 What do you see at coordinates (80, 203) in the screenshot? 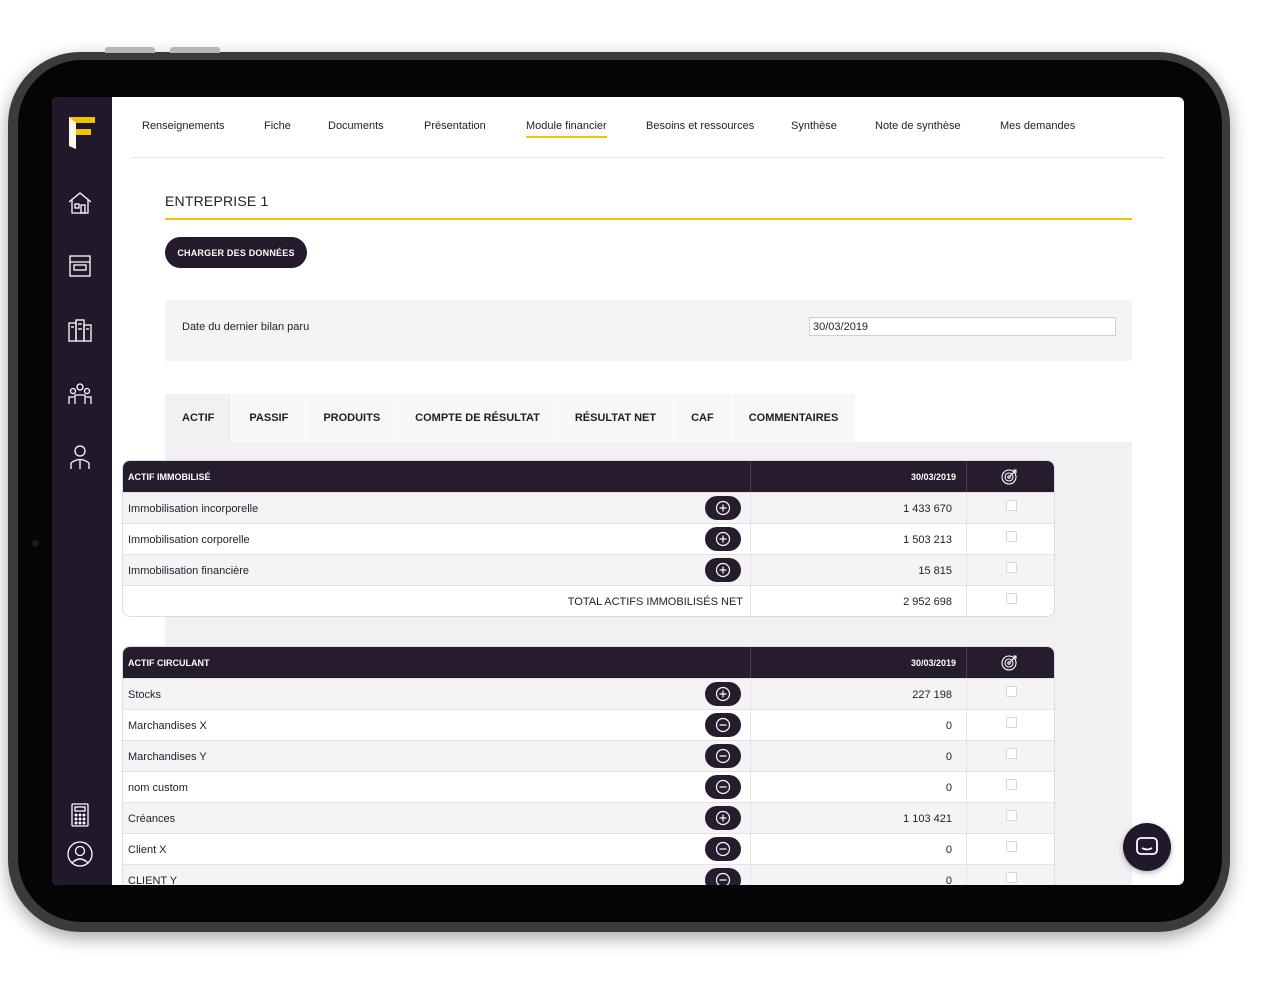
I see `home-icon` at bounding box center [80, 203].